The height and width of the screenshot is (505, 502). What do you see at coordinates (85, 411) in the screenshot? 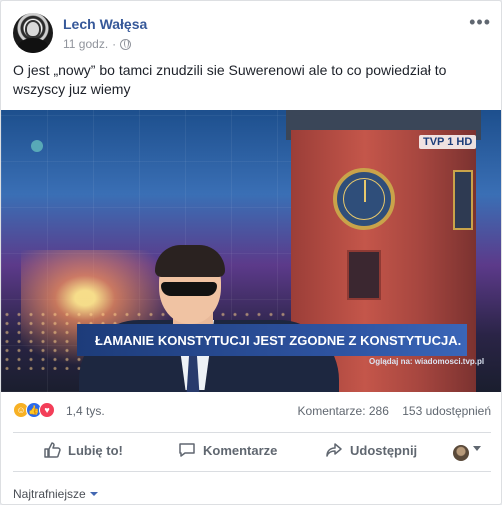
I see `reaction-count: 1,4 tys.` at bounding box center [85, 411].